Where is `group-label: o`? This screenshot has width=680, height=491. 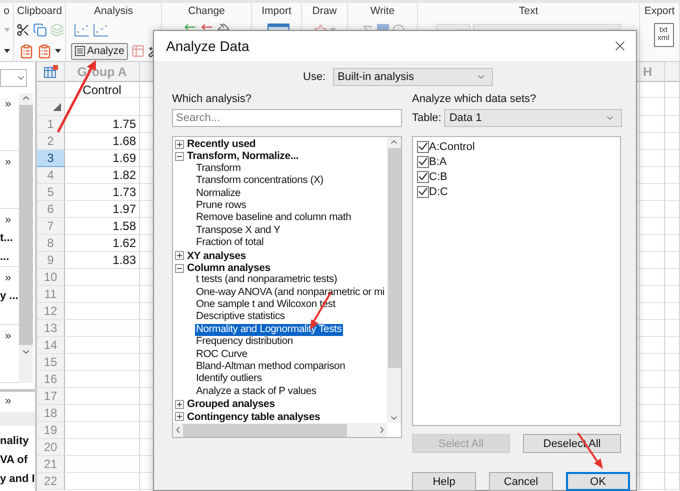 group-label: o is located at coordinates (7, 11).